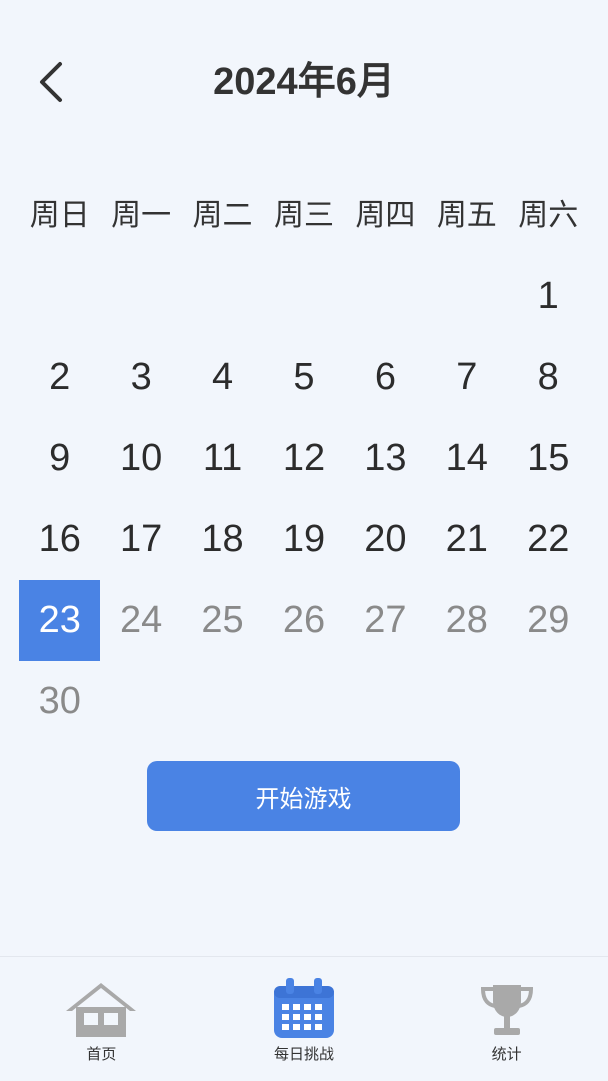 The height and width of the screenshot is (1081, 608). What do you see at coordinates (141, 215) in the screenshot?
I see `weekday-label: 周一` at bounding box center [141, 215].